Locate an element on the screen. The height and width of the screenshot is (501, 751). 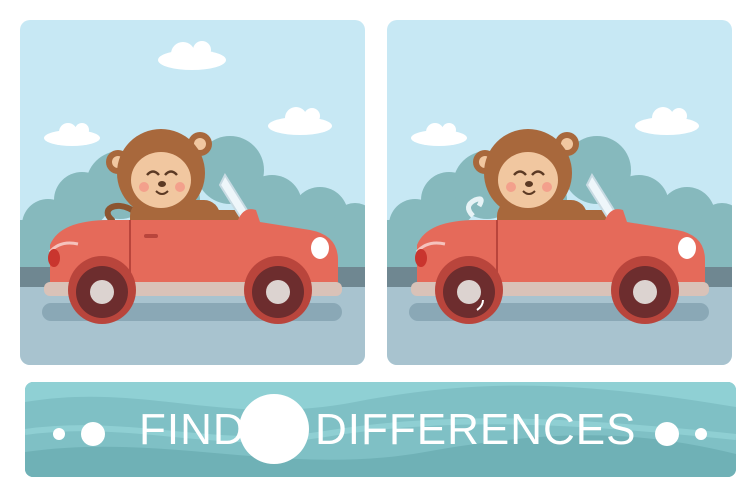
circle-icon is located at coordinates (274, 429).